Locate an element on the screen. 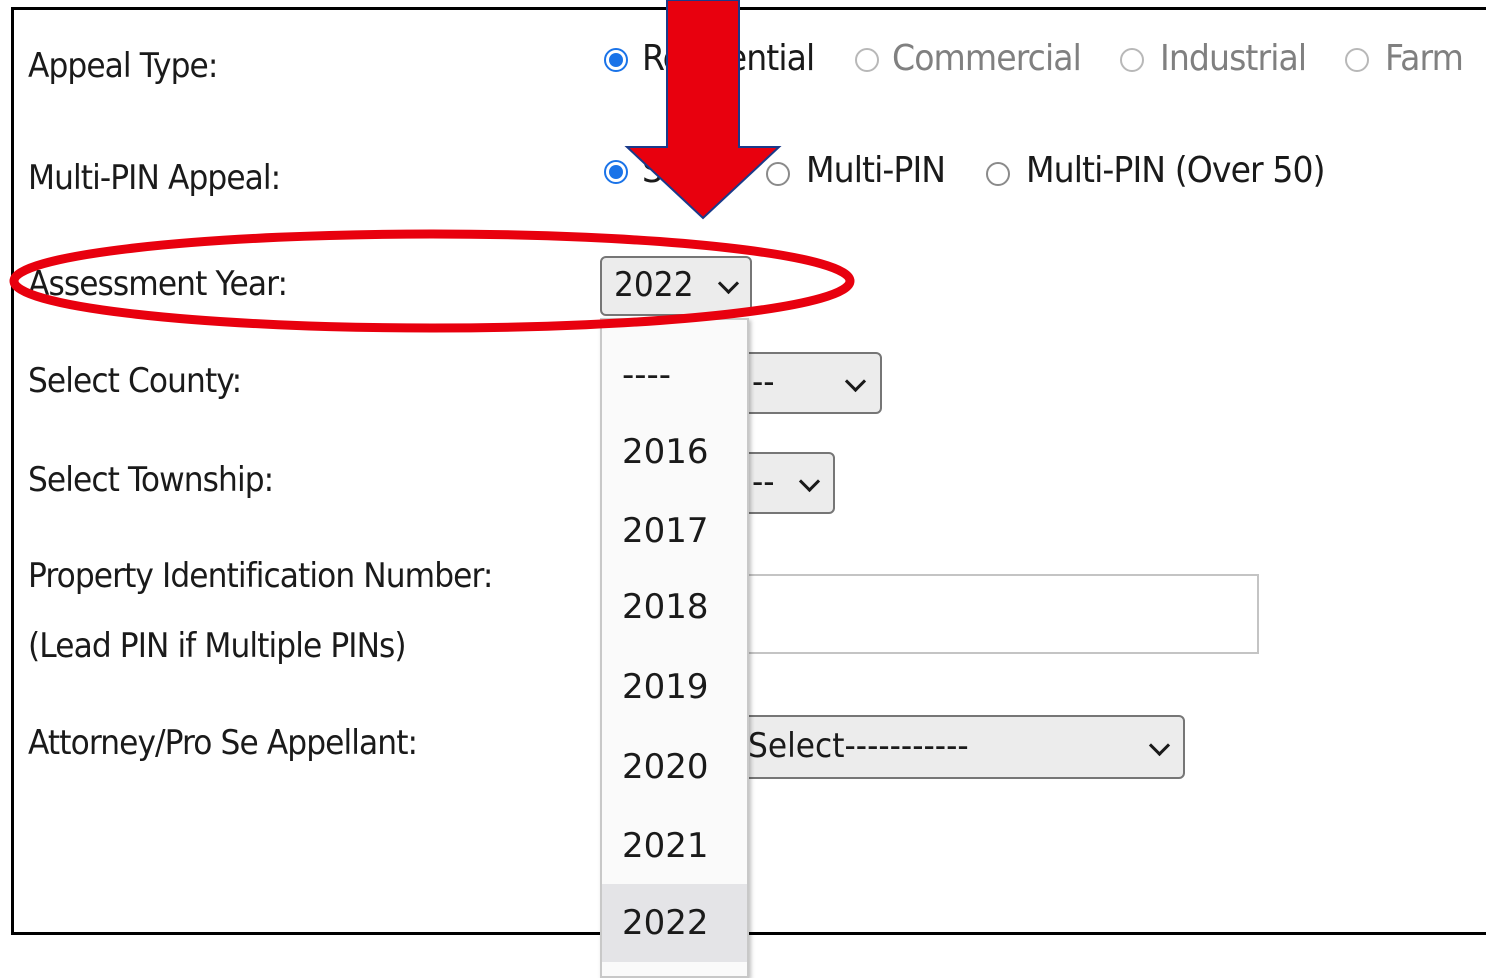 This screenshot has width=1486, height=978. county-value: -- is located at coordinates (763, 382).